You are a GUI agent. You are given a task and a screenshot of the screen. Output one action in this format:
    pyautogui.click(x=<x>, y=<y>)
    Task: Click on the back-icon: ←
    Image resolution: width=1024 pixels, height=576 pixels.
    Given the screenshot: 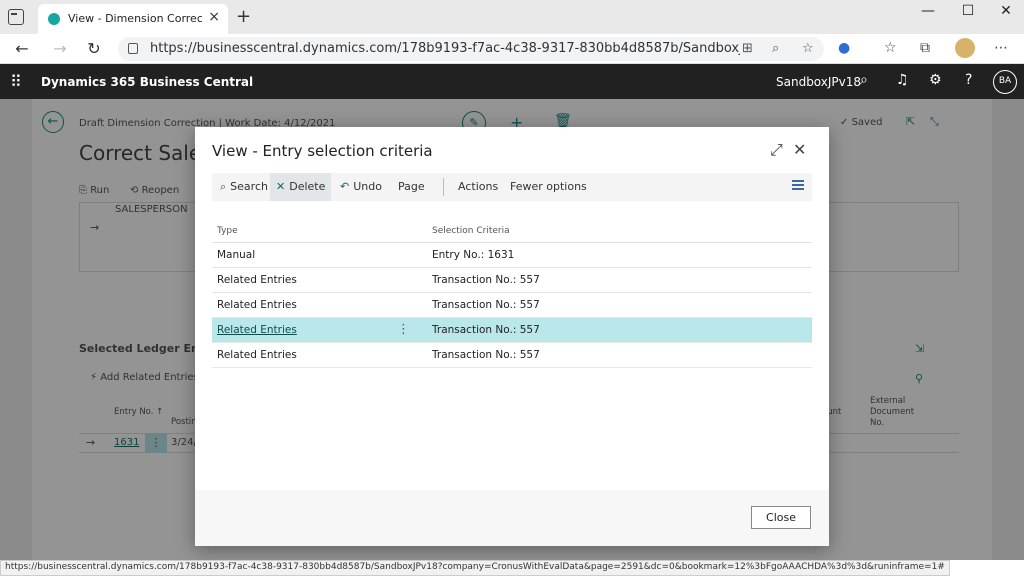 What is the action you would take?
    pyautogui.click(x=22, y=48)
    